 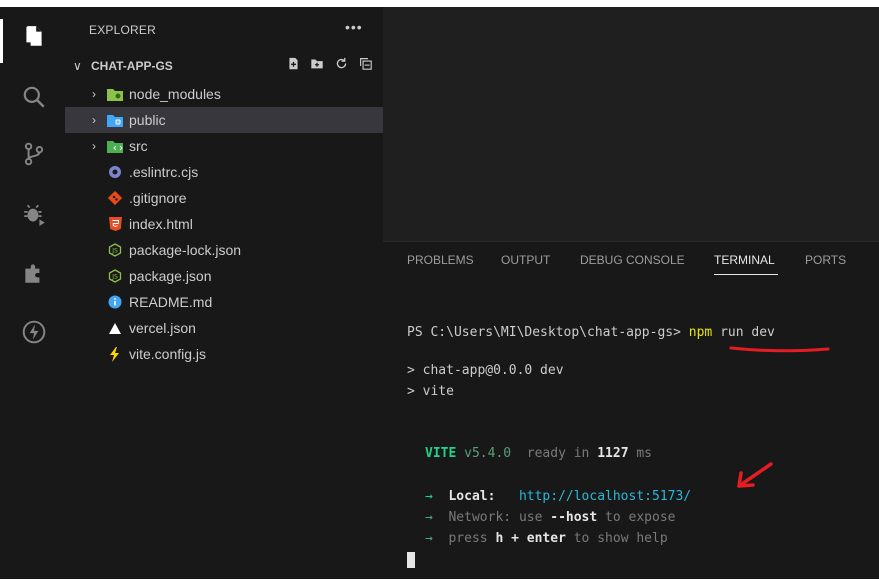 I want to click on vite-icon, so click(x=115, y=354).